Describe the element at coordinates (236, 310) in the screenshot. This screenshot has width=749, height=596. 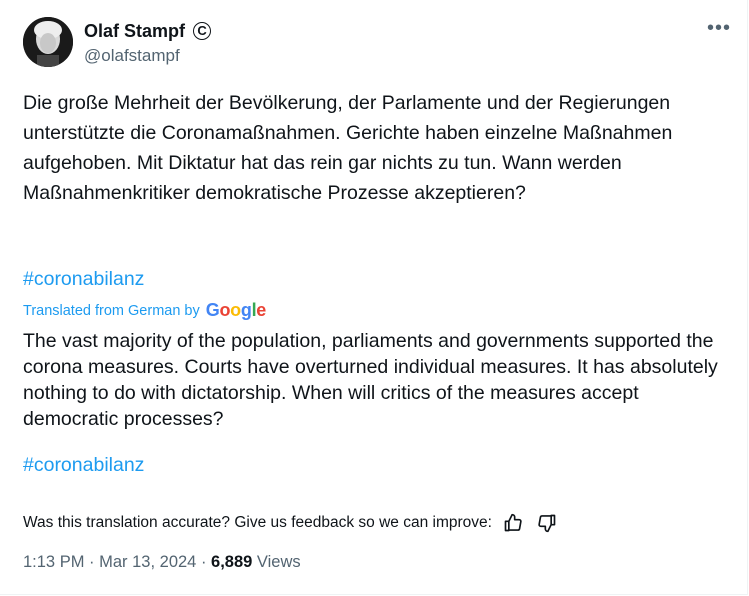
I see `google-logo: Google` at that location.